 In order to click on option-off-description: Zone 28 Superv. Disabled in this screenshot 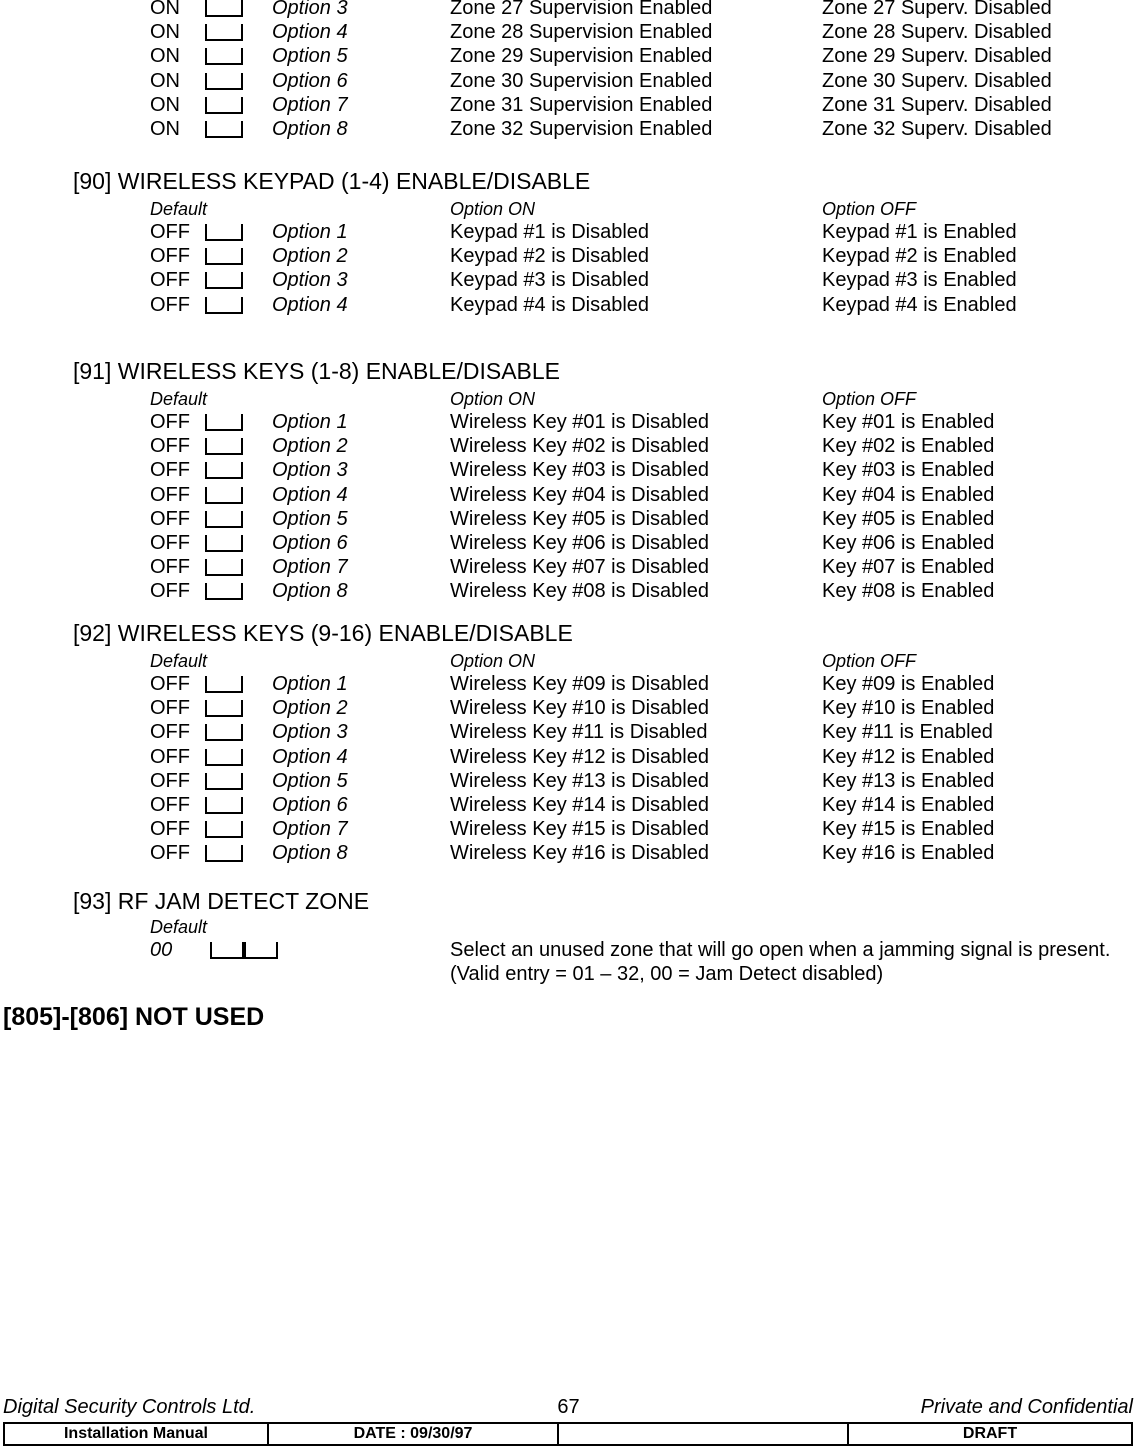, I will do `click(937, 32)`.